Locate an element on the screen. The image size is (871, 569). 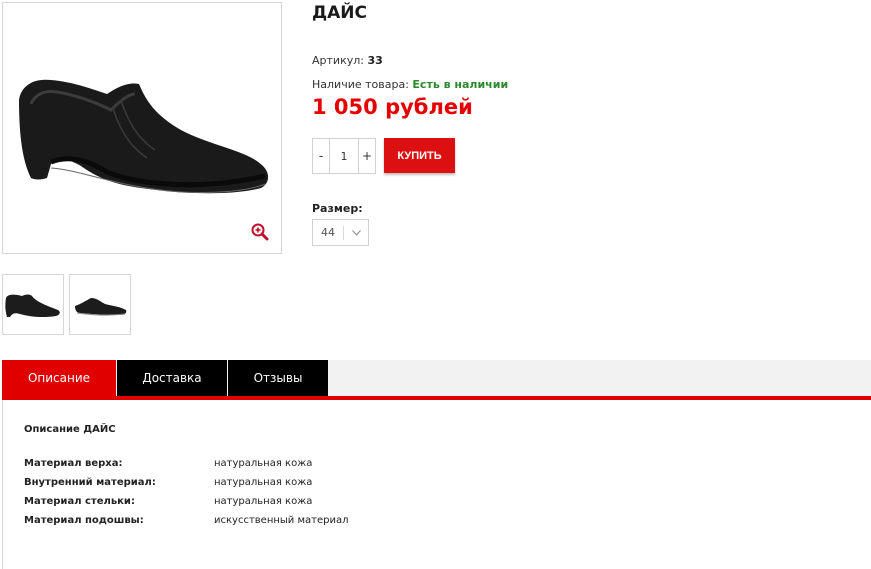
quantity-stepper: - + is located at coordinates (344, 156).